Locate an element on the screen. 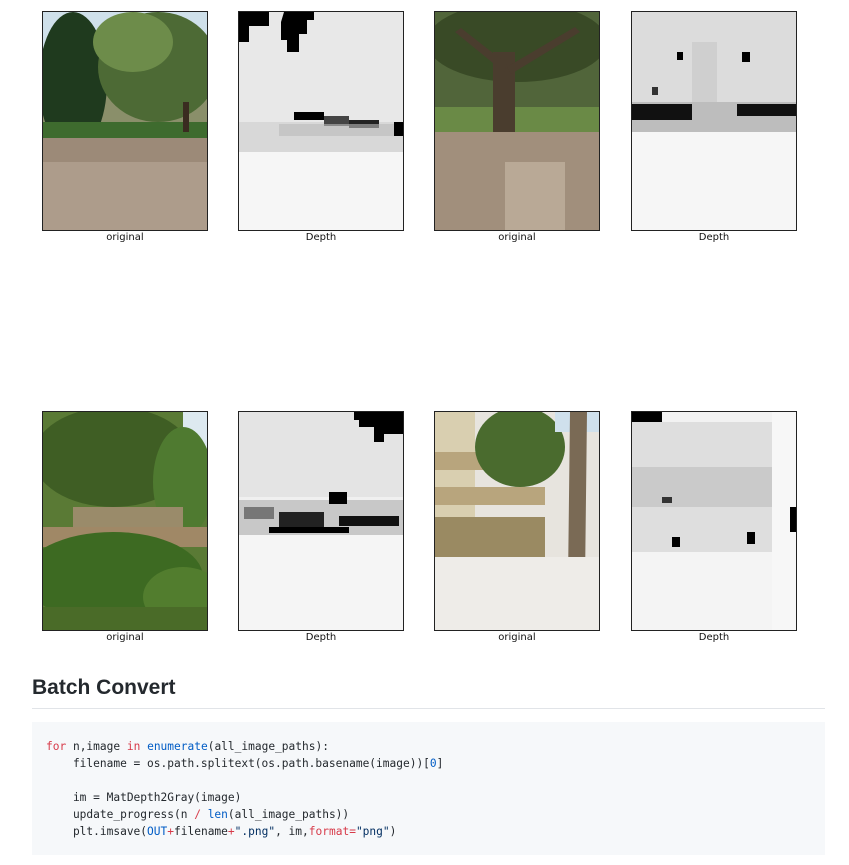 This screenshot has height=865, width=849. figure-original-1: original is located at coordinates (125, 127).